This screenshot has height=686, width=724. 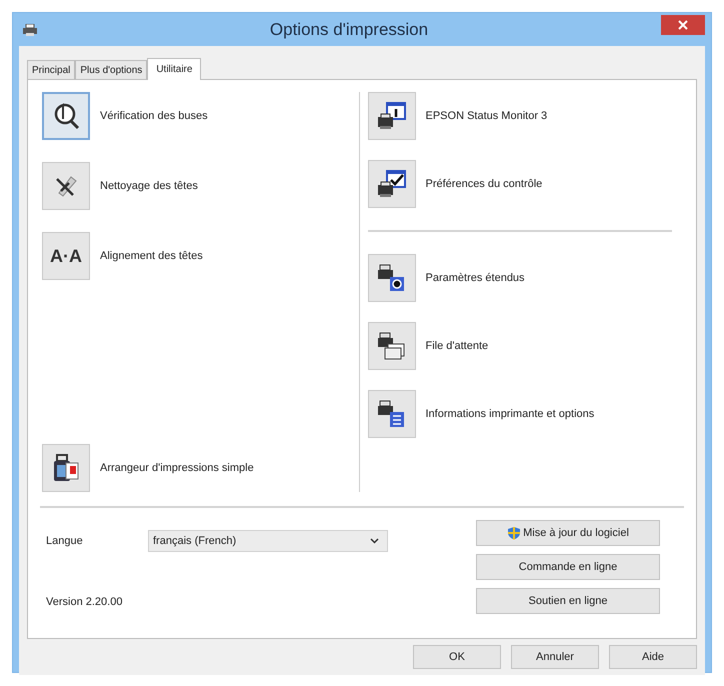 I want to click on letters-icon: A·A, so click(x=66, y=256).